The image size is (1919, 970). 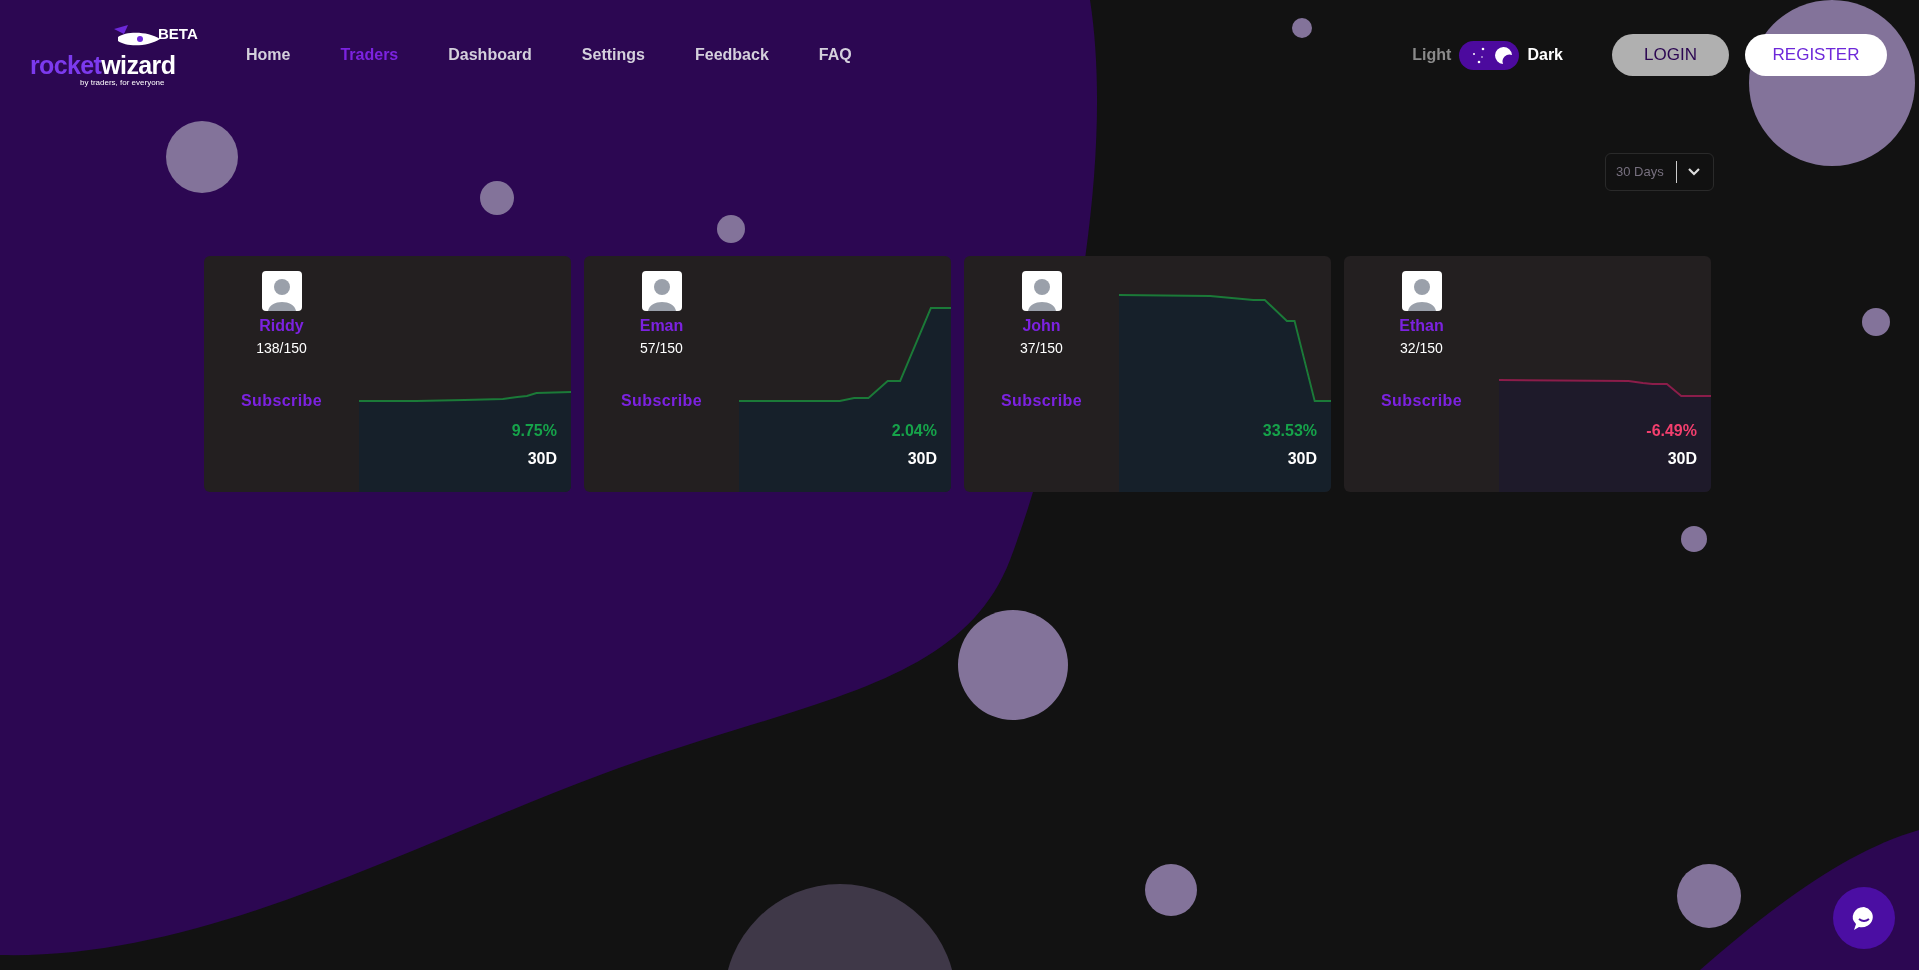 I want to click on change-percent: 9.75%, so click(x=534, y=431).